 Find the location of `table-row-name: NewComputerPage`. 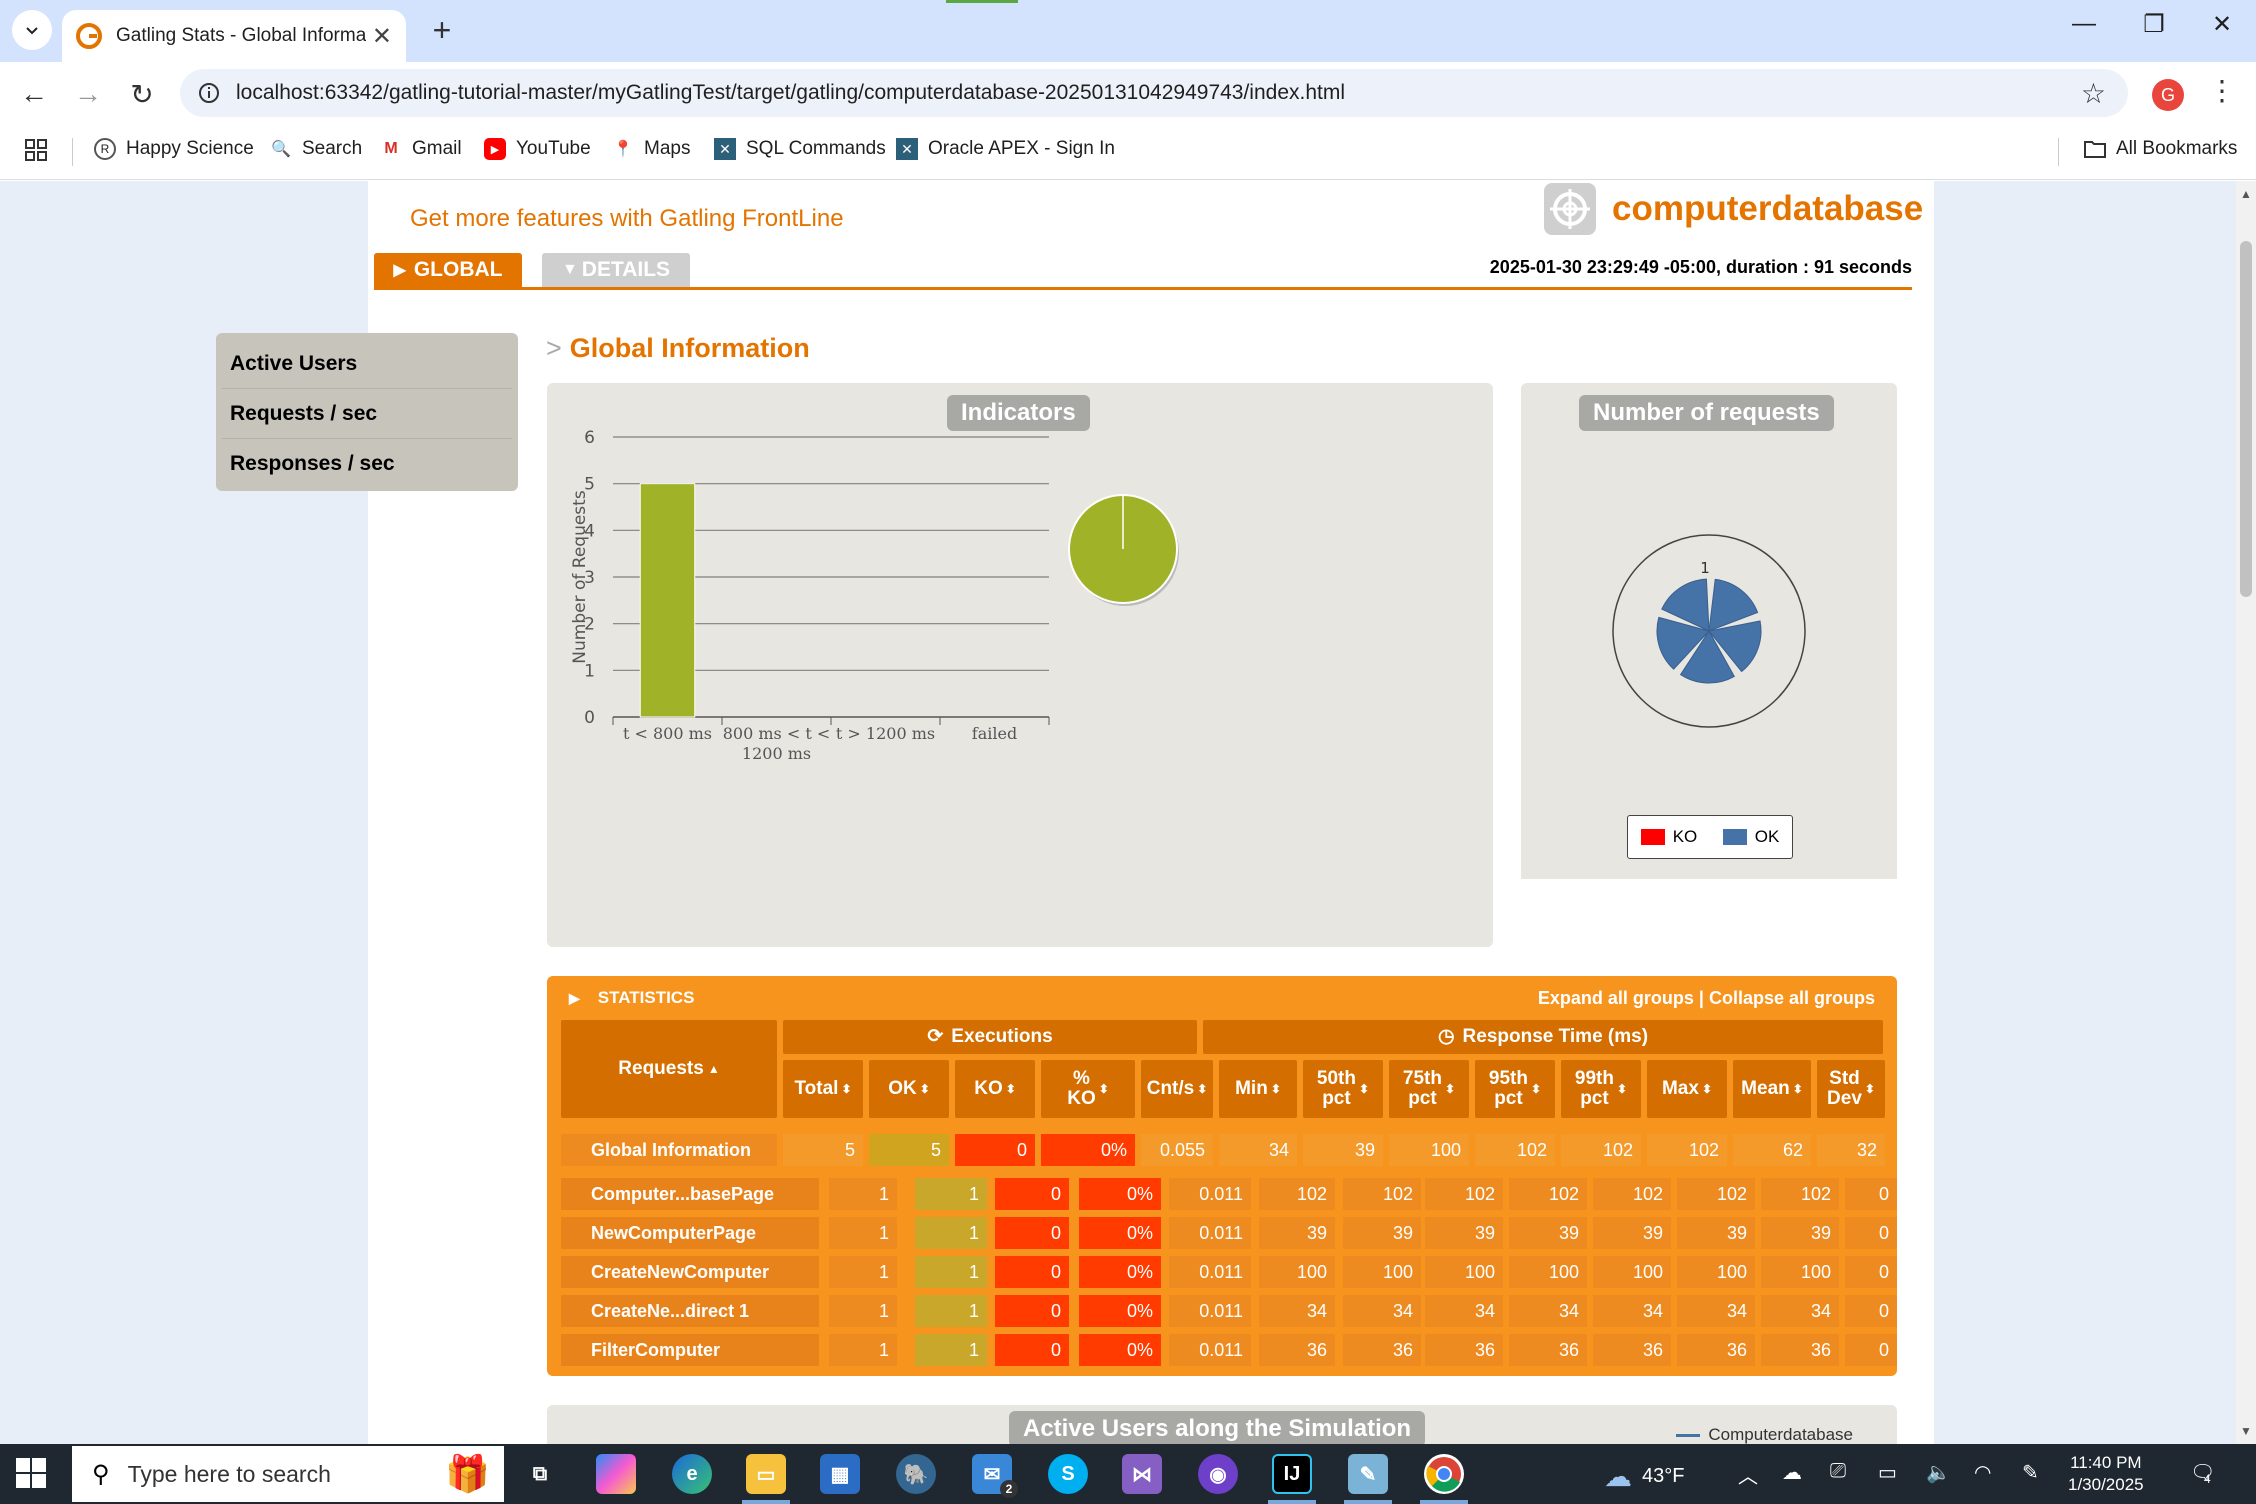

table-row-name: NewComputerPage is located at coordinates (690, 1233).